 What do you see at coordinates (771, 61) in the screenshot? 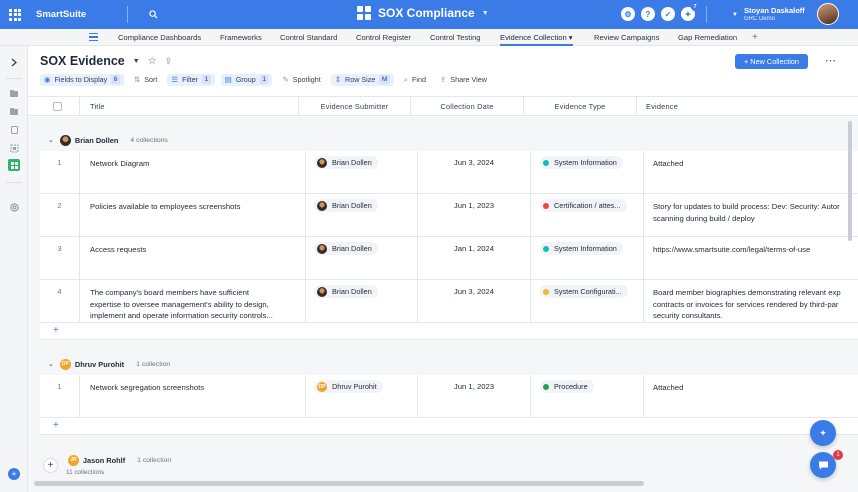
I see `new-collection-button: + New Collection` at bounding box center [771, 61].